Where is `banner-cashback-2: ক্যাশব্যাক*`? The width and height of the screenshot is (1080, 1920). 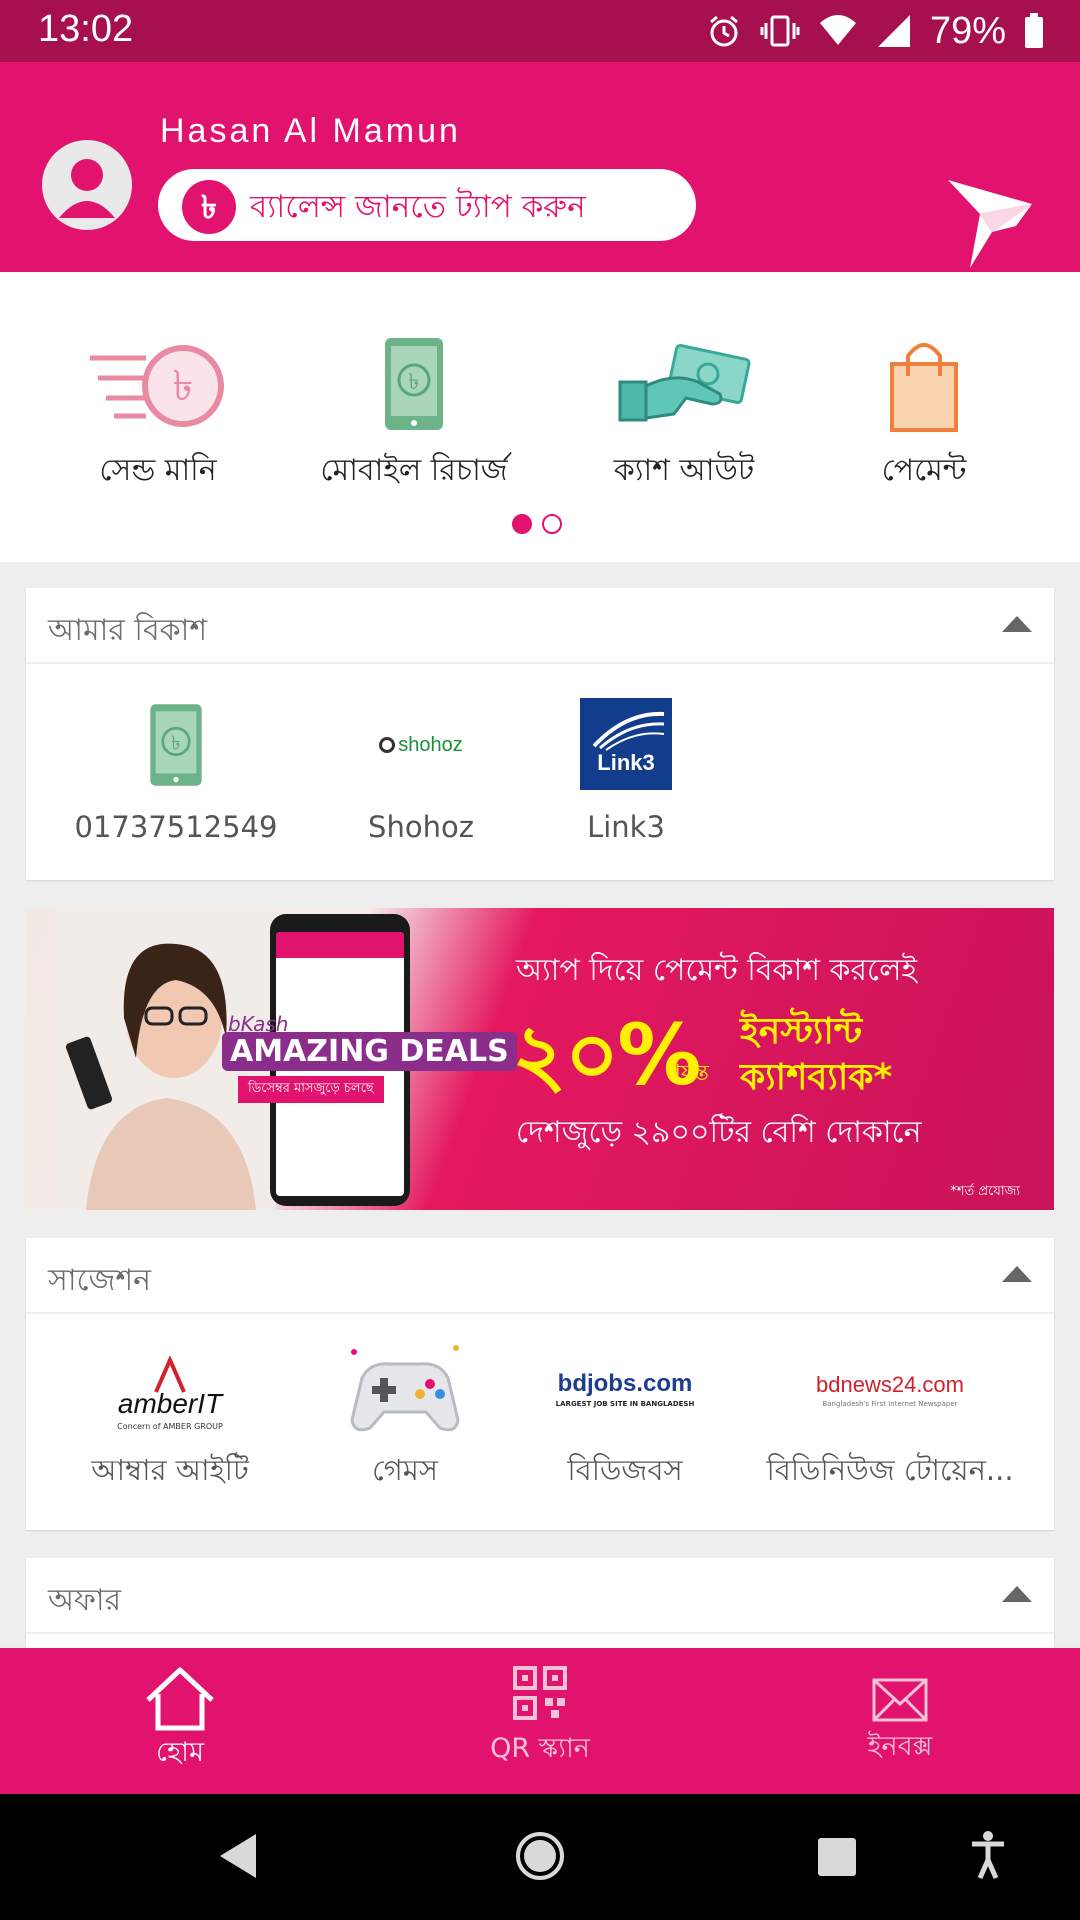
banner-cashback-2: ক্যাশব্যাক* is located at coordinates (816, 1077).